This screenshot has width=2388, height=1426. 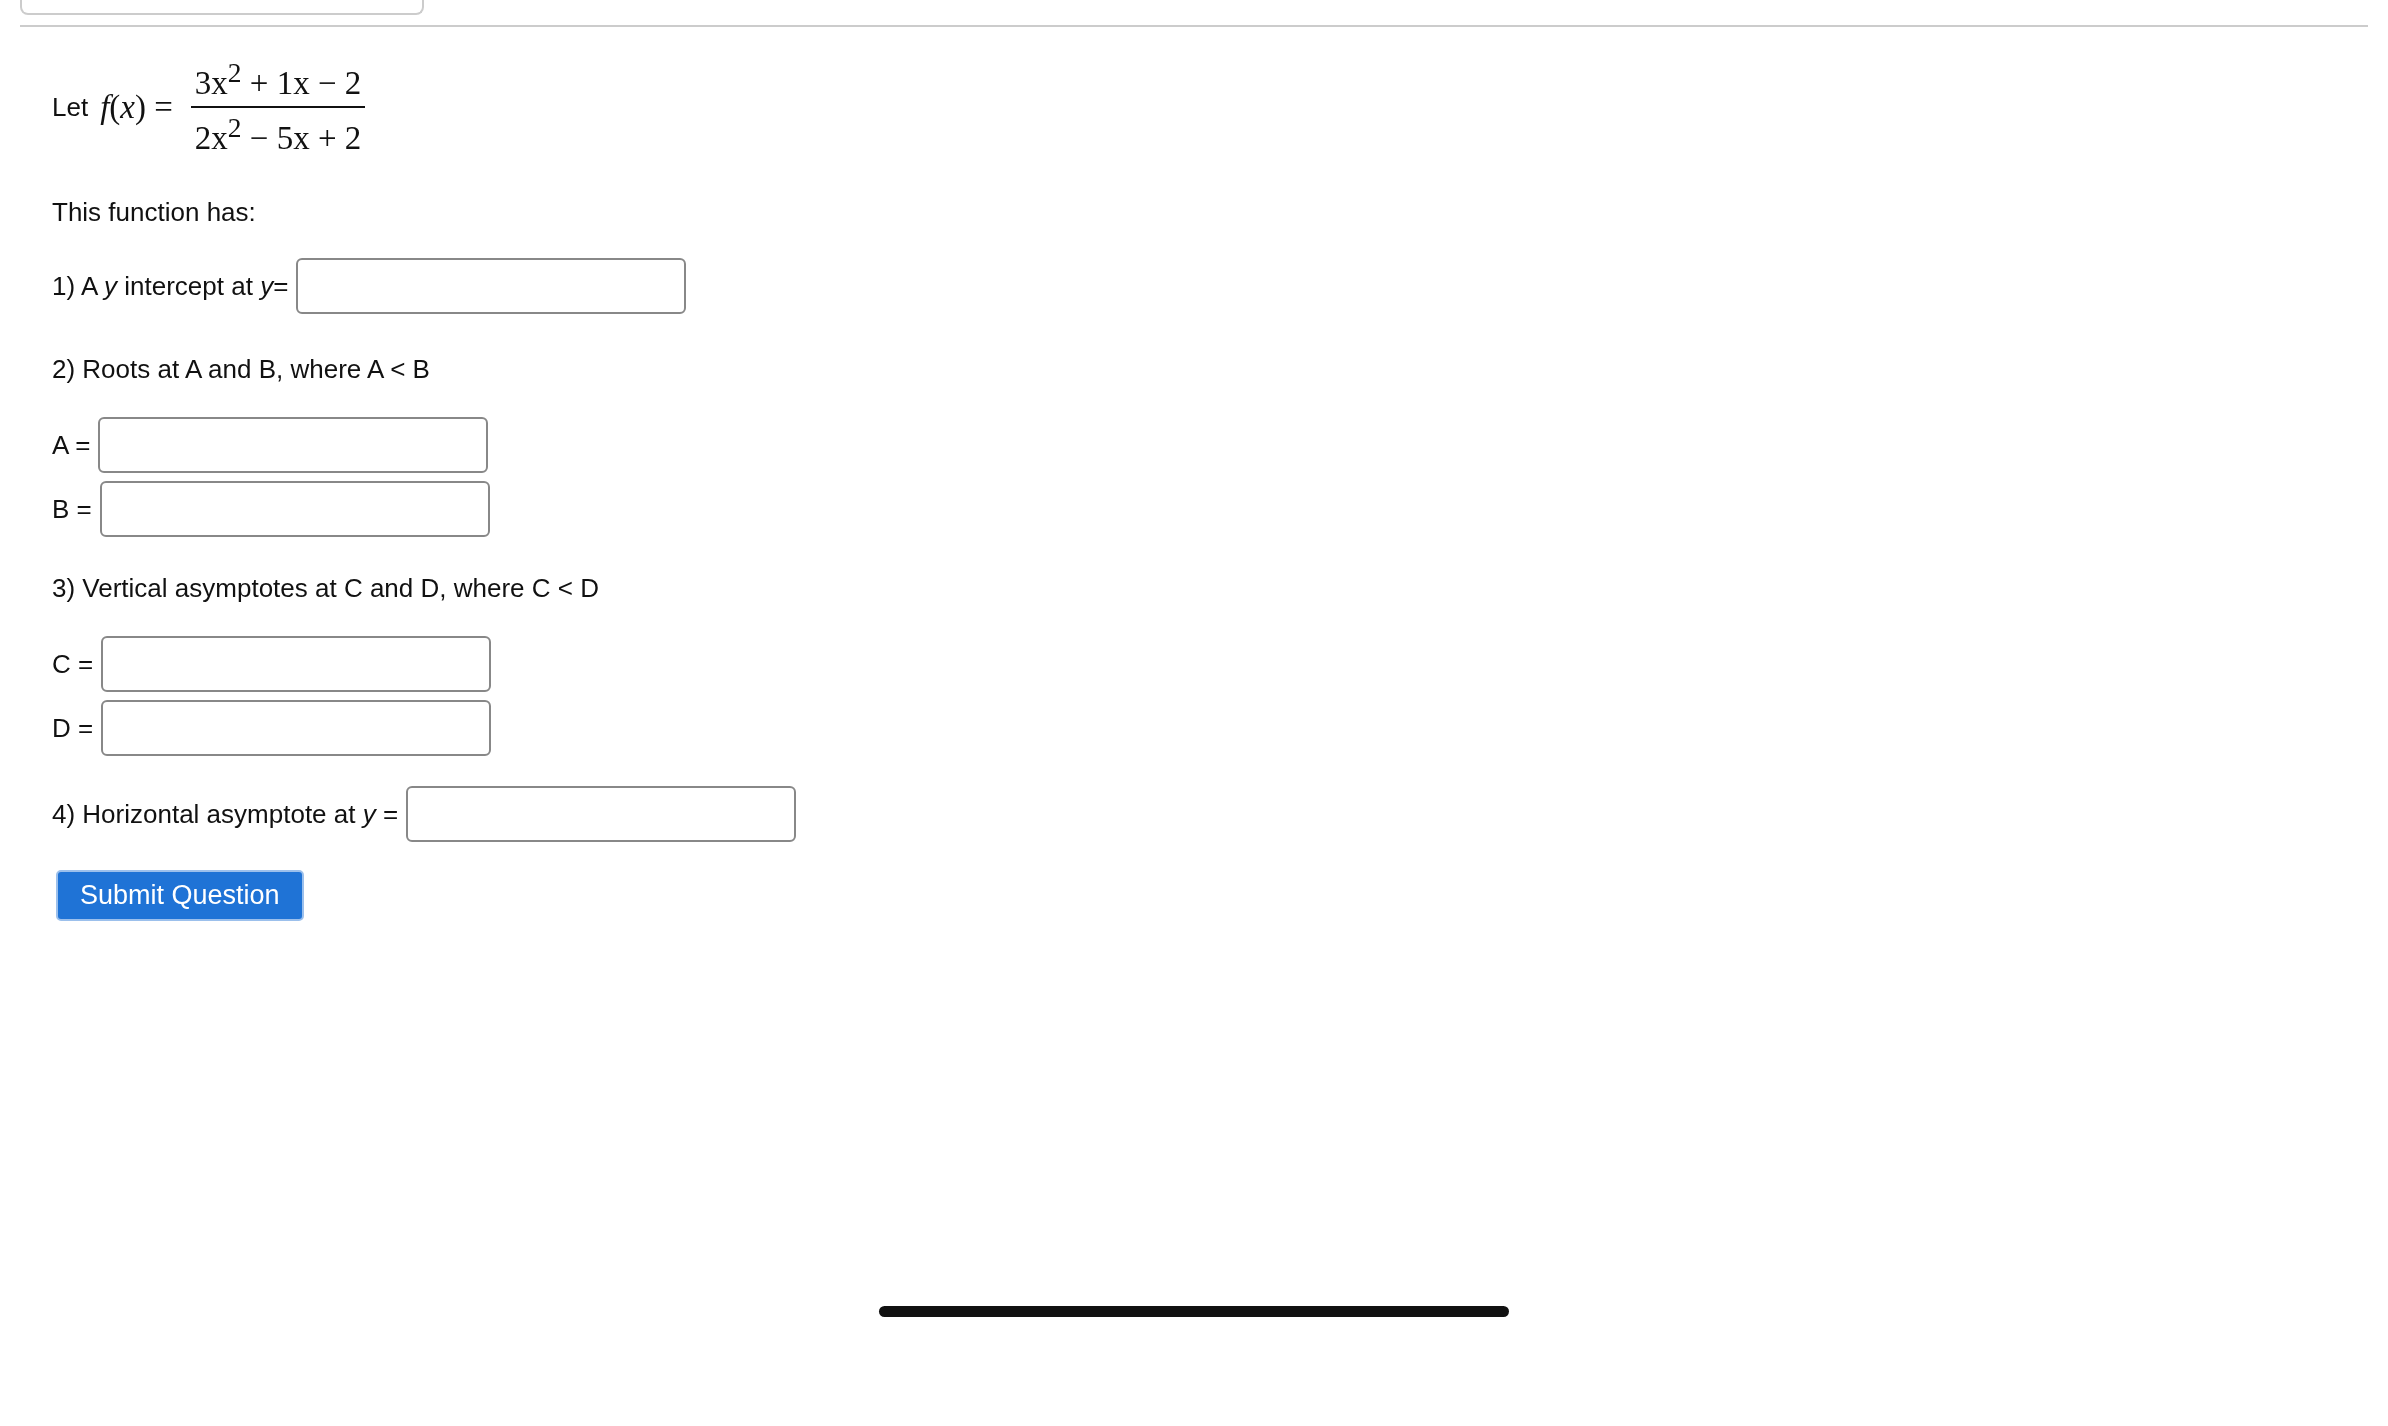 What do you see at coordinates (73, 664) in the screenshot?
I see `field-label: C =` at bounding box center [73, 664].